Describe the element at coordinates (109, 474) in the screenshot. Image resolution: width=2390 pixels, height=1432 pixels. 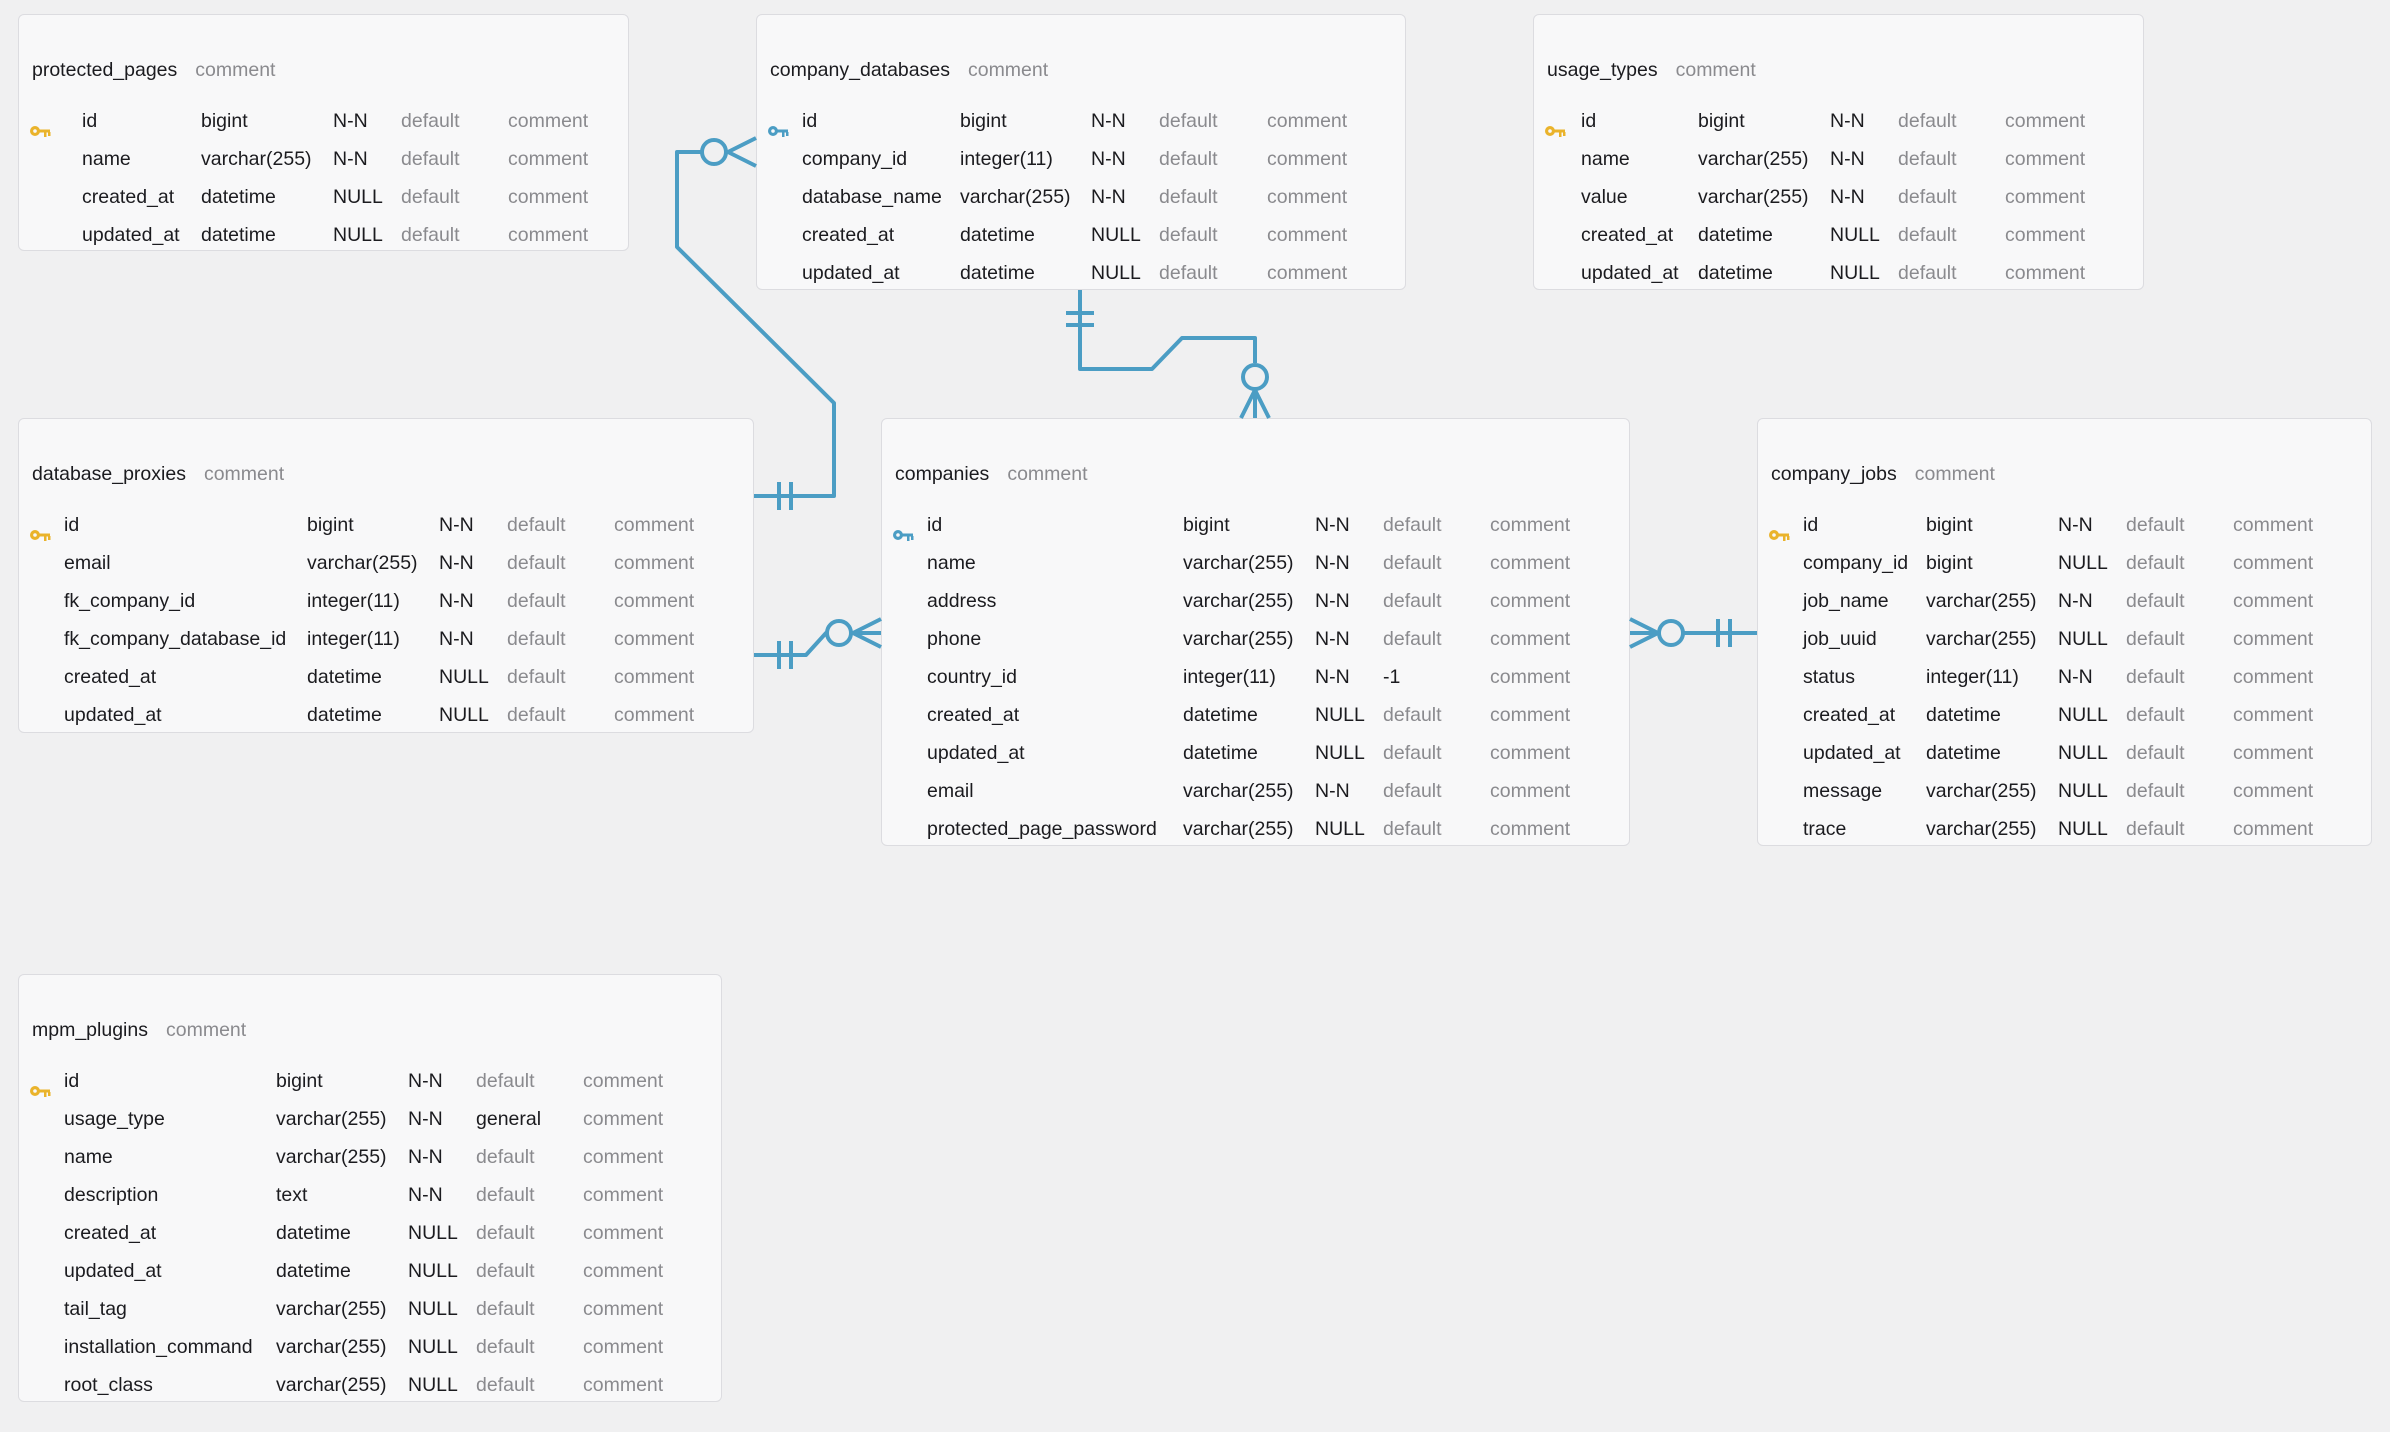
I see `table-name: database_proxies` at that location.